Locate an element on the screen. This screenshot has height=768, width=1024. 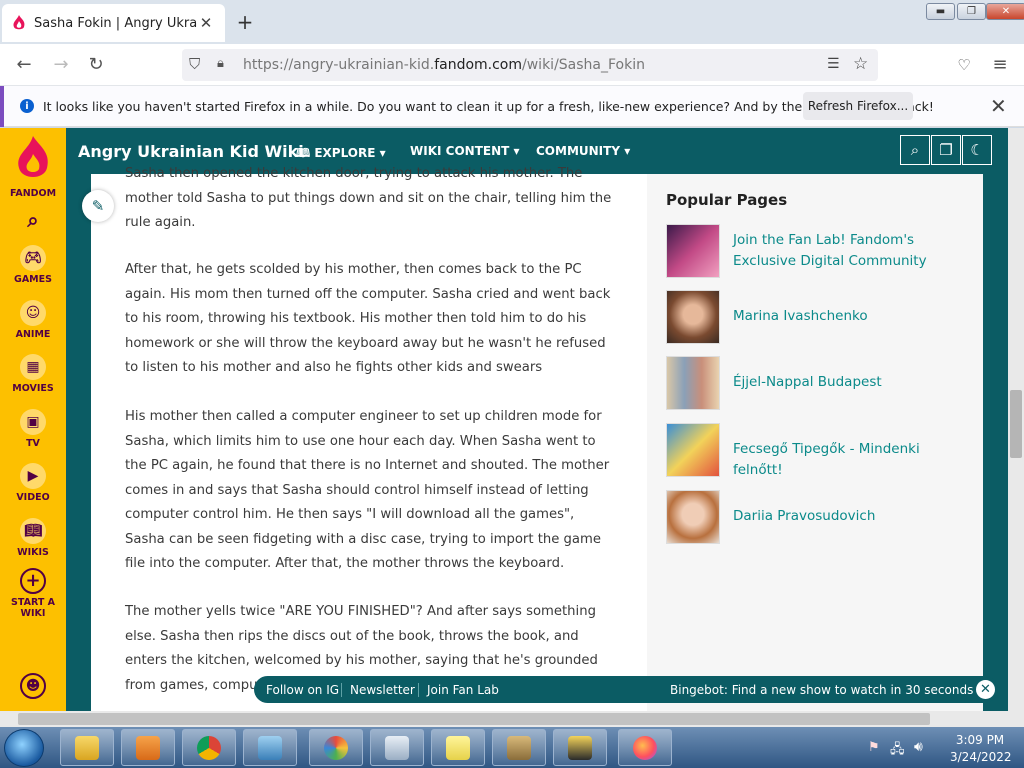
network-icon: 🖧︎ is located at coordinates (897, 751).